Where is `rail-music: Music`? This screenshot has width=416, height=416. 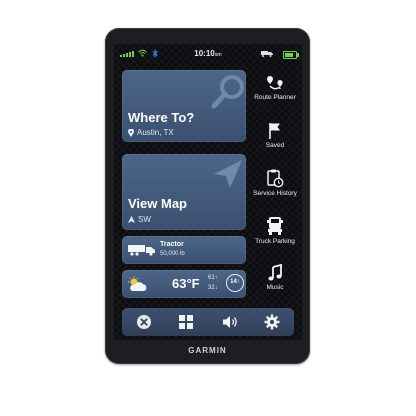
rail-music: Music is located at coordinates (275, 277).